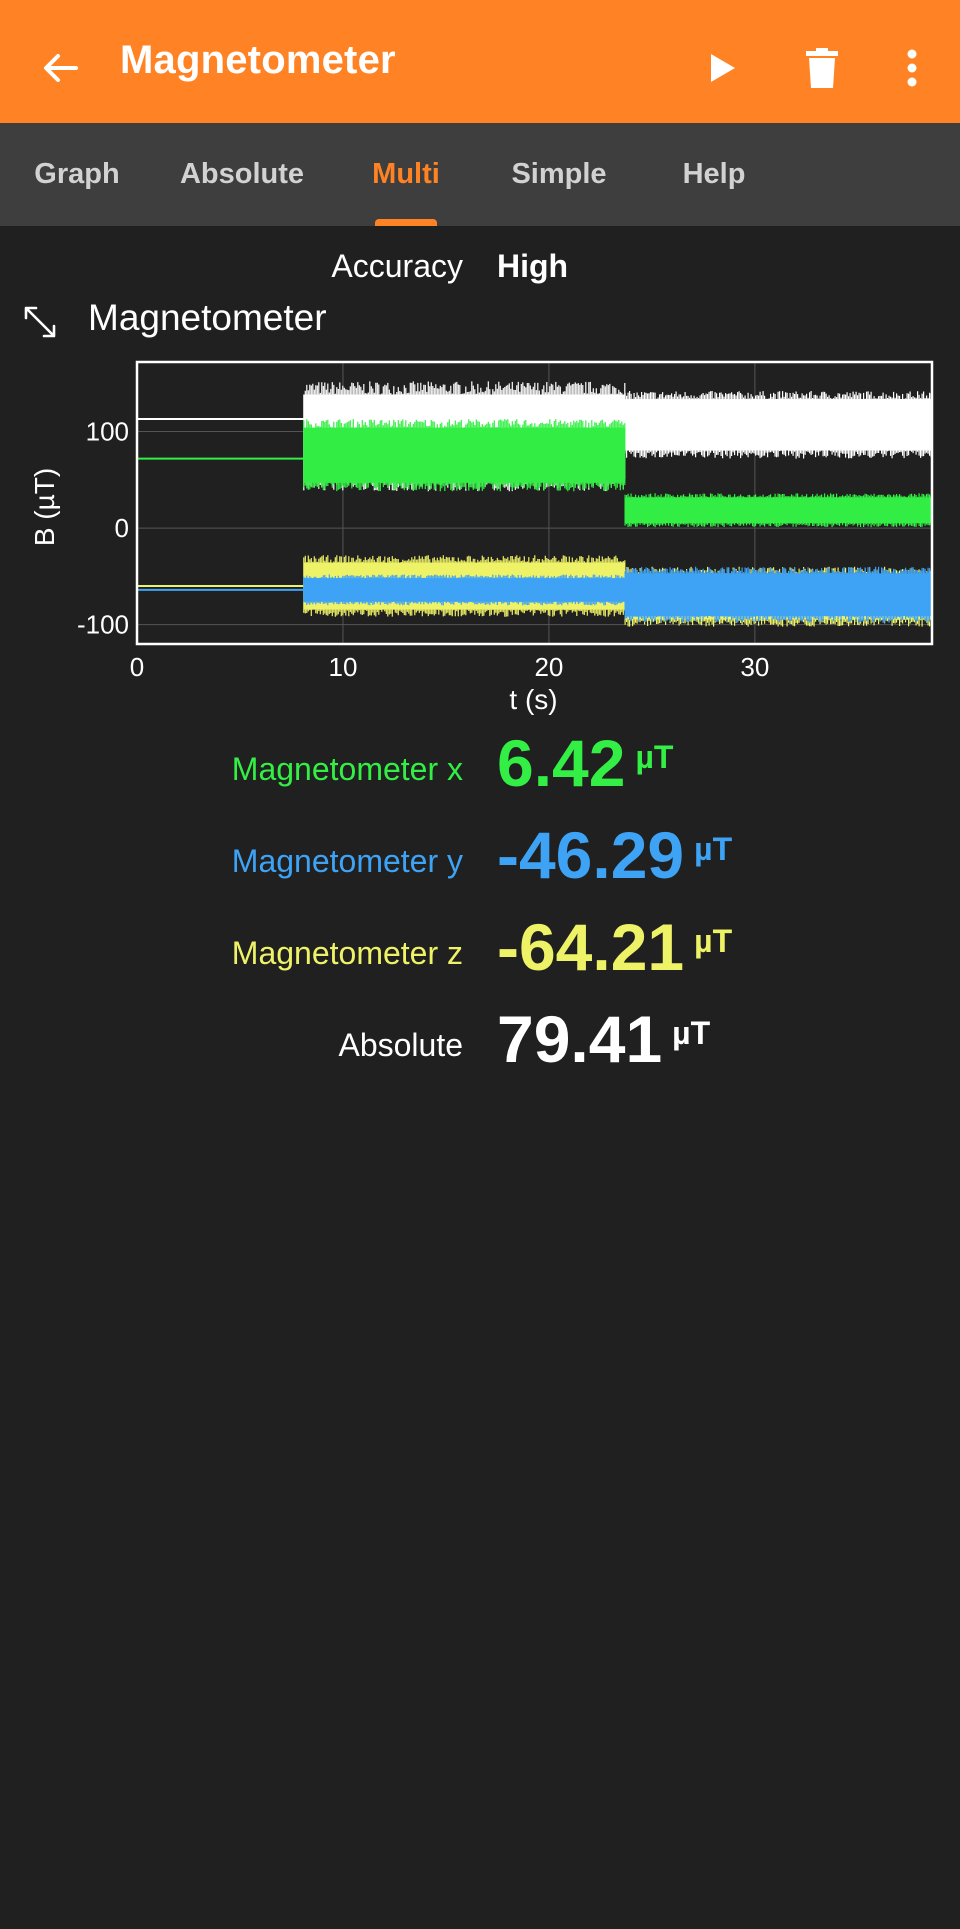 The height and width of the screenshot is (1929, 960). I want to click on tab-label: Graph, so click(77, 174).